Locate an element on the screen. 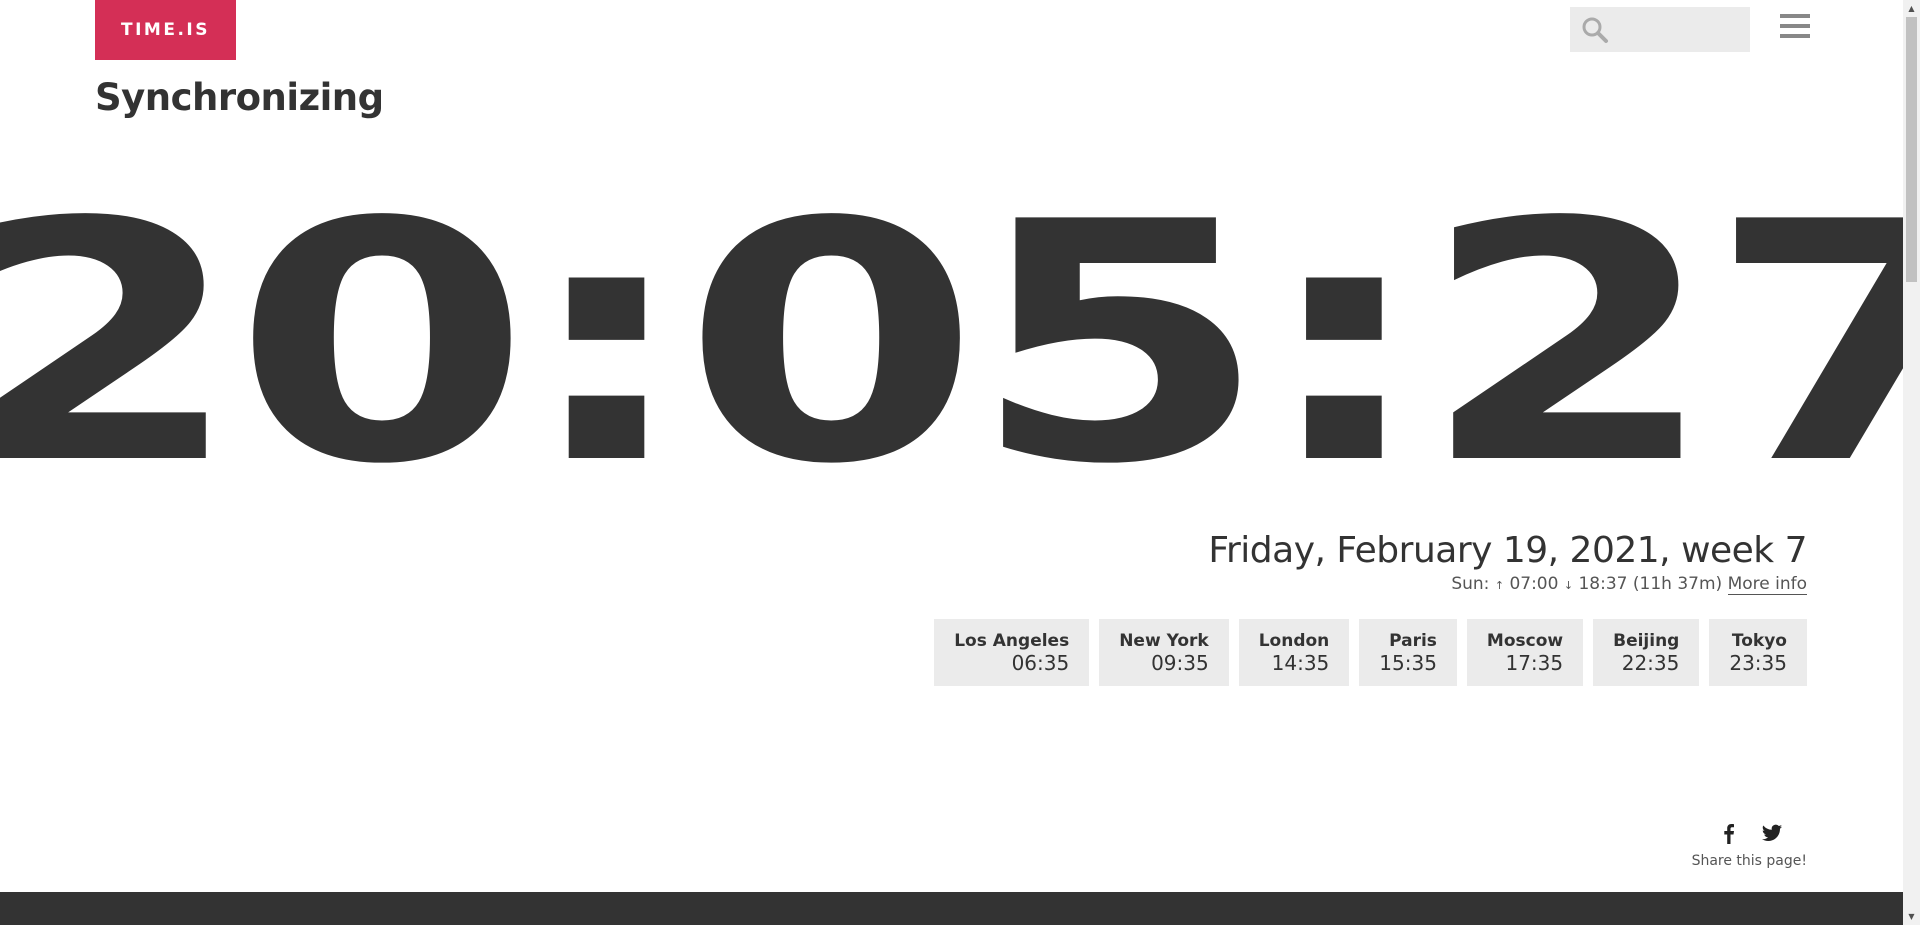 This screenshot has width=1920, height=925. page-scrollbar: ▲ ▼ is located at coordinates (1911, 462).